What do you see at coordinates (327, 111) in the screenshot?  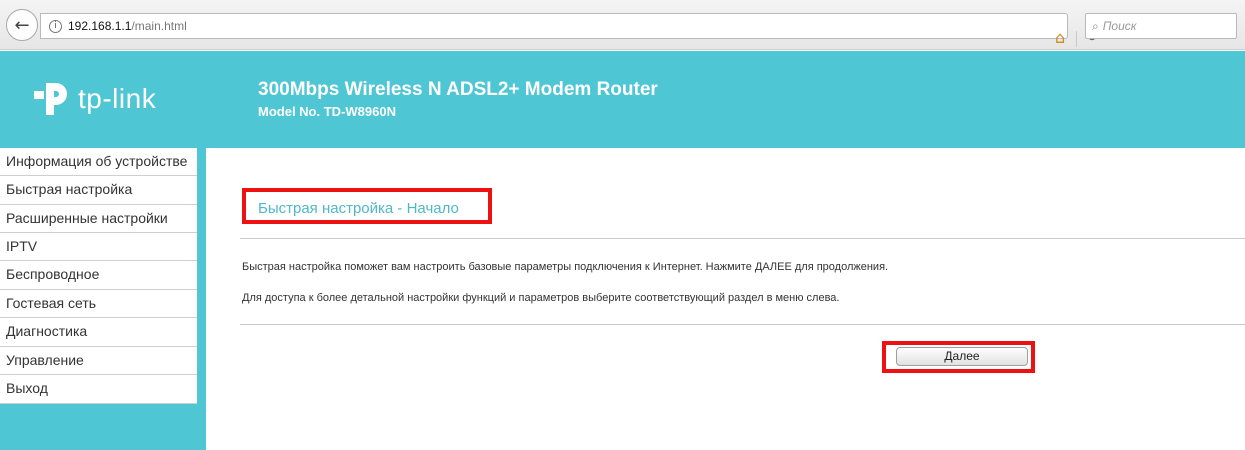 I see `model-number: Model No. TD-W8960N` at bounding box center [327, 111].